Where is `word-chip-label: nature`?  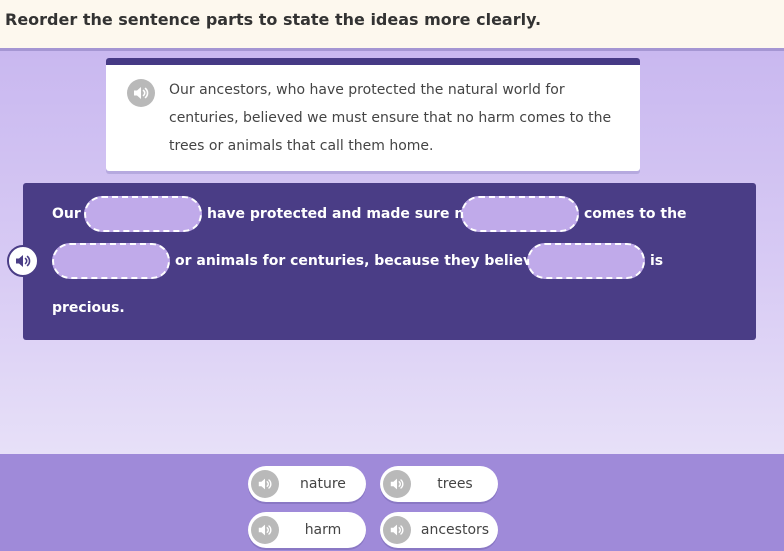 word-chip-label: nature is located at coordinates (323, 484).